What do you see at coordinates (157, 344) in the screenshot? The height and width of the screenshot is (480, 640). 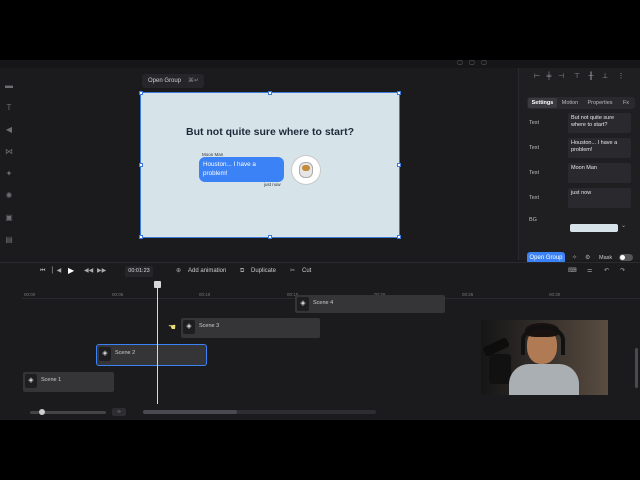 I see `playhead` at bounding box center [157, 344].